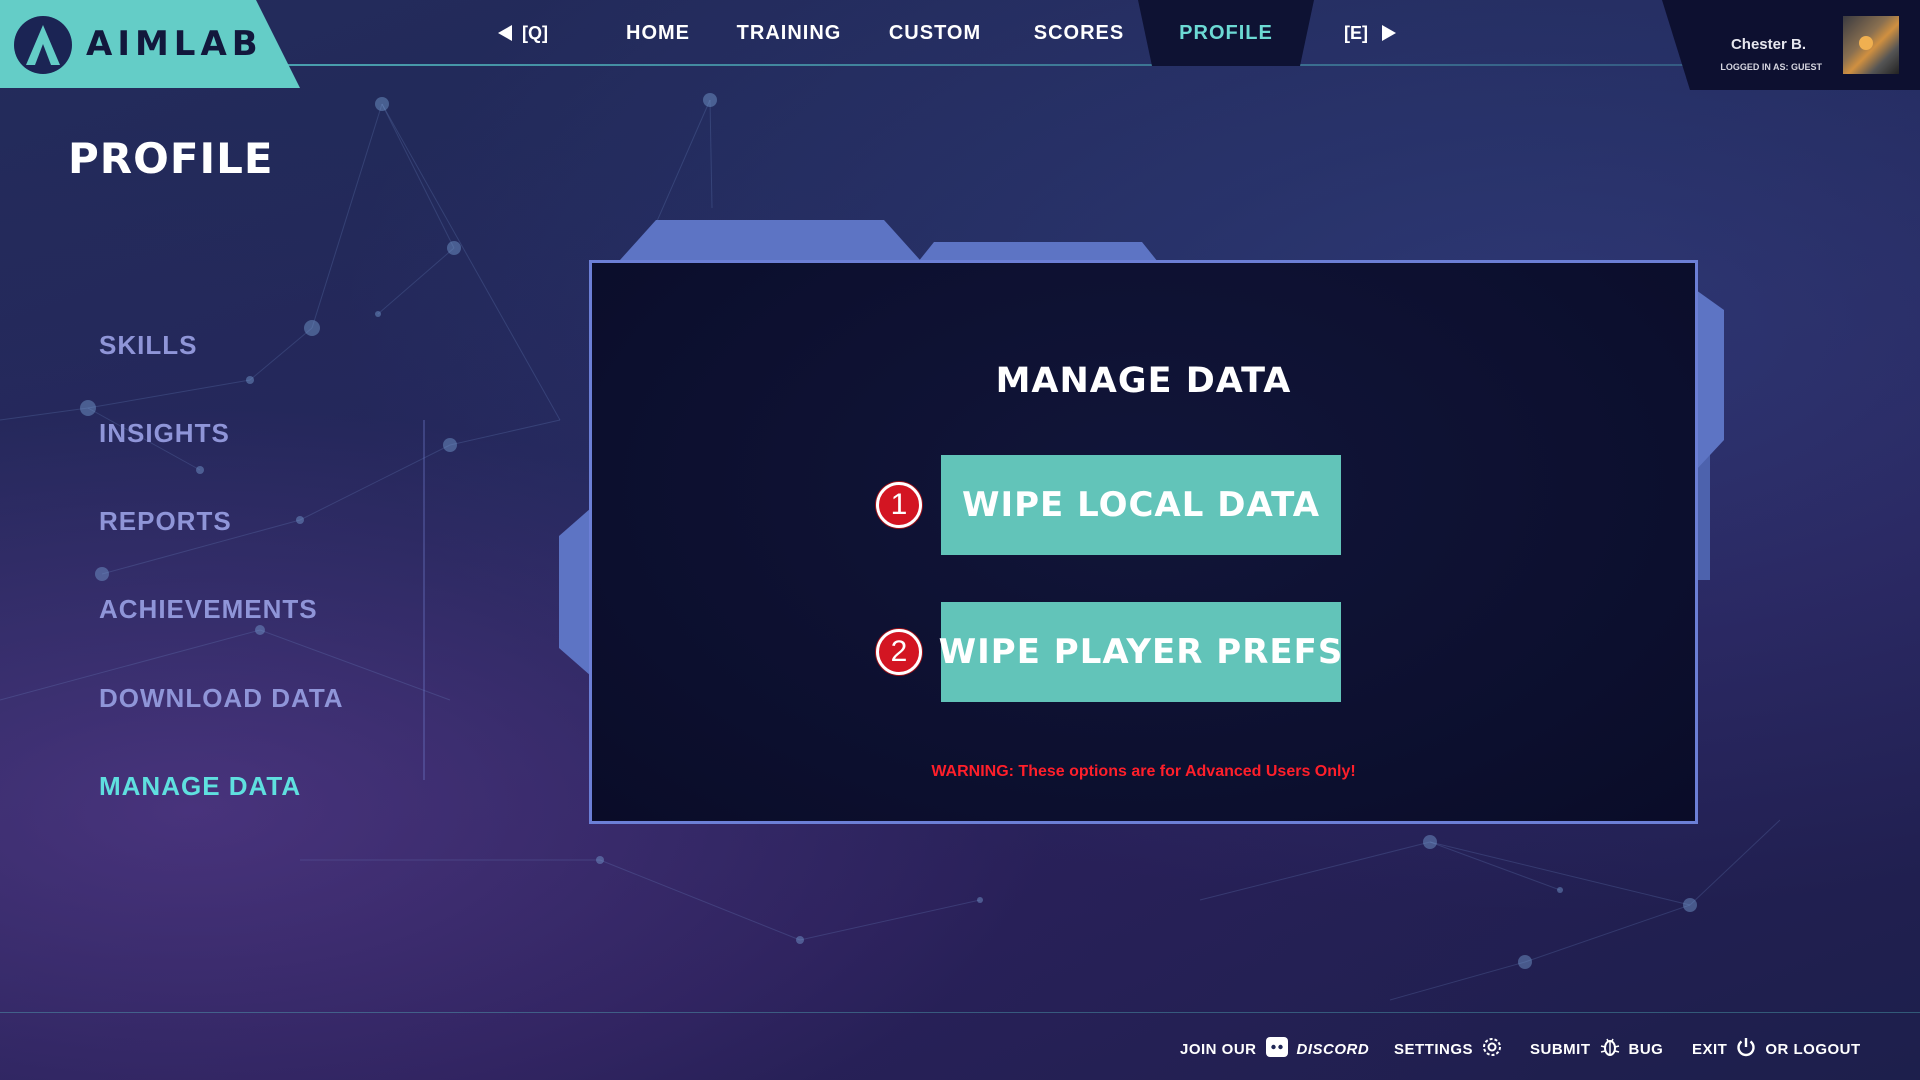  Describe the element at coordinates (1141, 505) in the screenshot. I see `wipe-local-data-button: WIPE LOCAL DATA` at that location.